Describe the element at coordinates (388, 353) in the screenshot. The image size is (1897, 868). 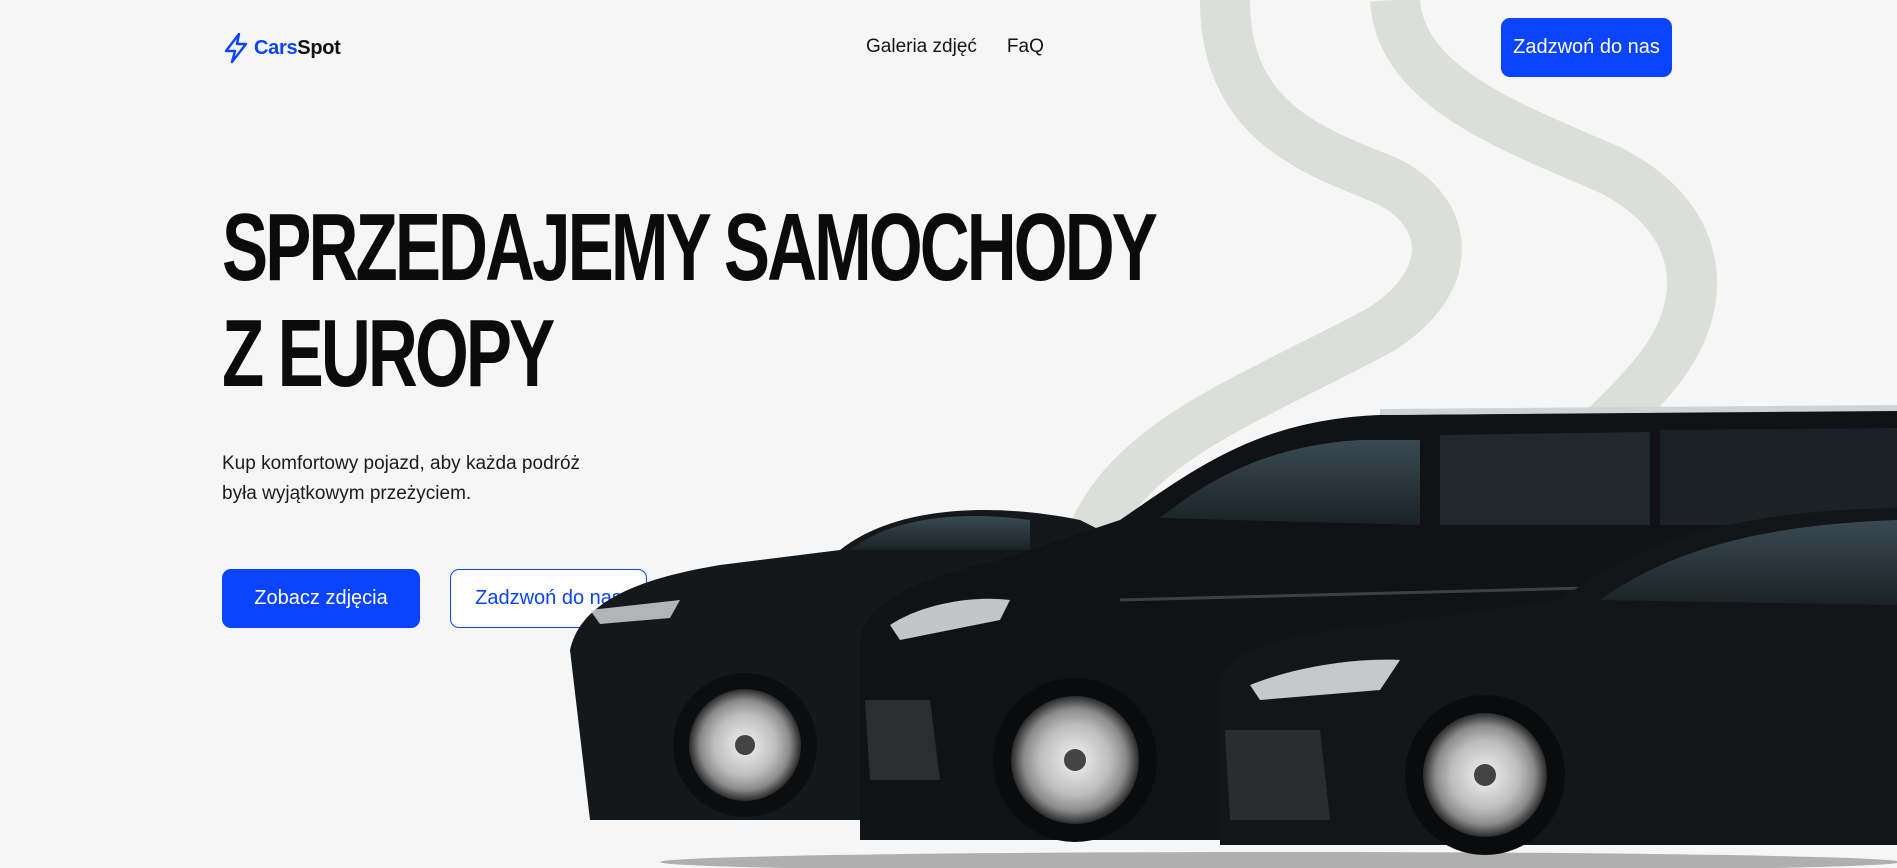
I see `hero-title-line2: Z EUROPY` at that location.